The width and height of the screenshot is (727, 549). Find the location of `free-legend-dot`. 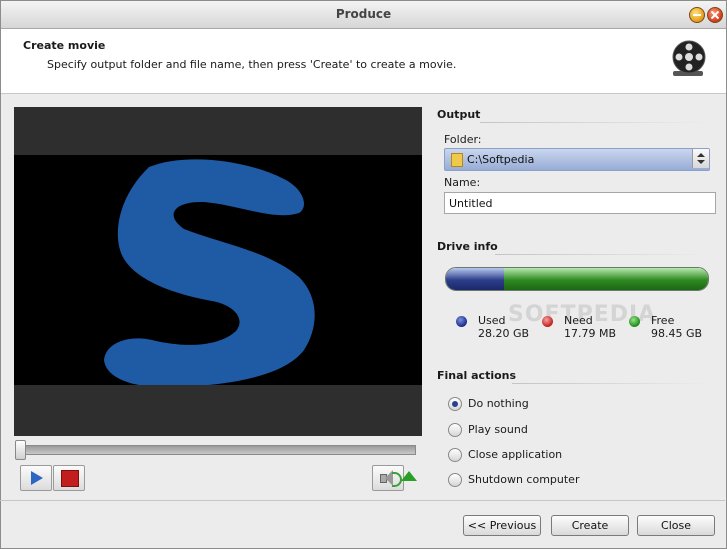

free-legend-dot is located at coordinates (634, 321).